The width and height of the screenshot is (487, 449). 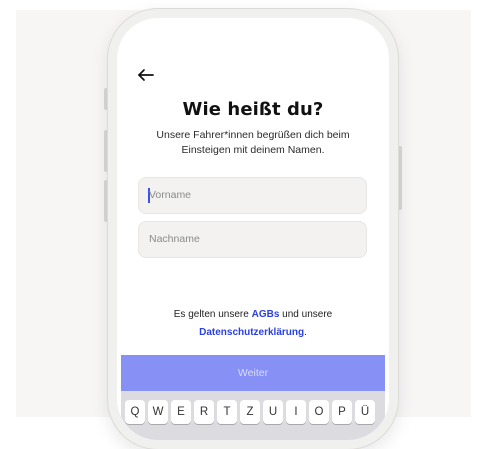 What do you see at coordinates (170, 195) in the screenshot?
I see `first-name-placeholder: Vorname` at bounding box center [170, 195].